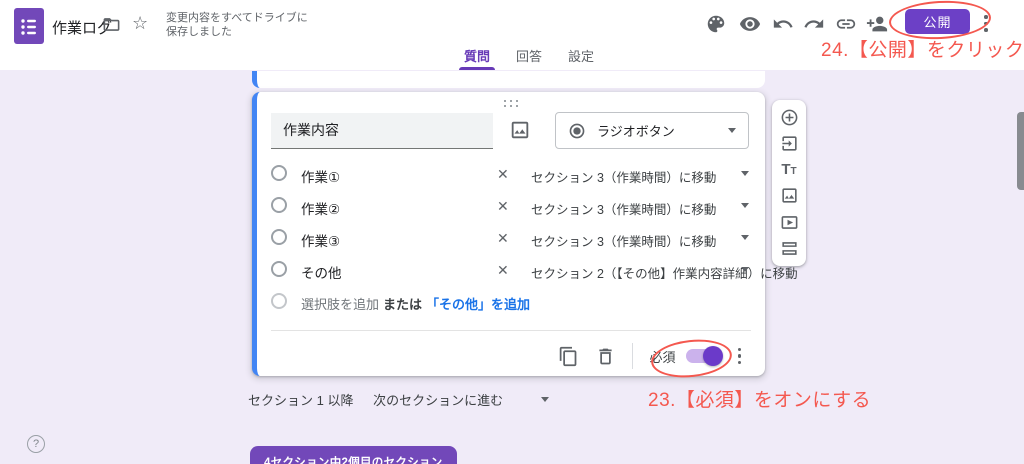 The image size is (1024, 464). What do you see at coordinates (511, 206) in the screenshot?
I see `option-row: 作業② ✕ セクション 3（作業時間）に移動` at bounding box center [511, 206].